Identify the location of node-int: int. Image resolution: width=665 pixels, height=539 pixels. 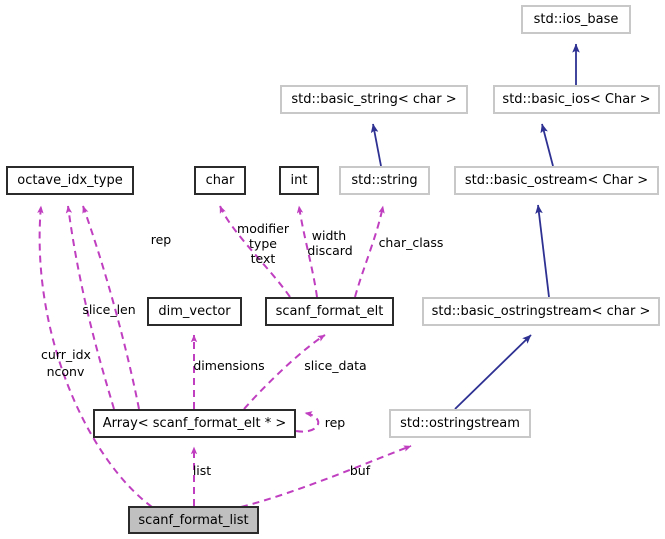
(299, 180).